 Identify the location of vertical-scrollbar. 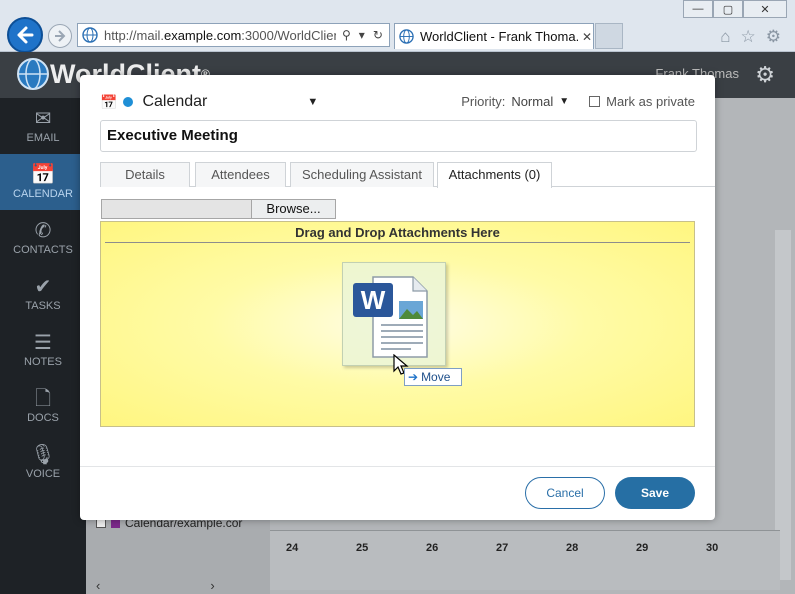
(783, 405).